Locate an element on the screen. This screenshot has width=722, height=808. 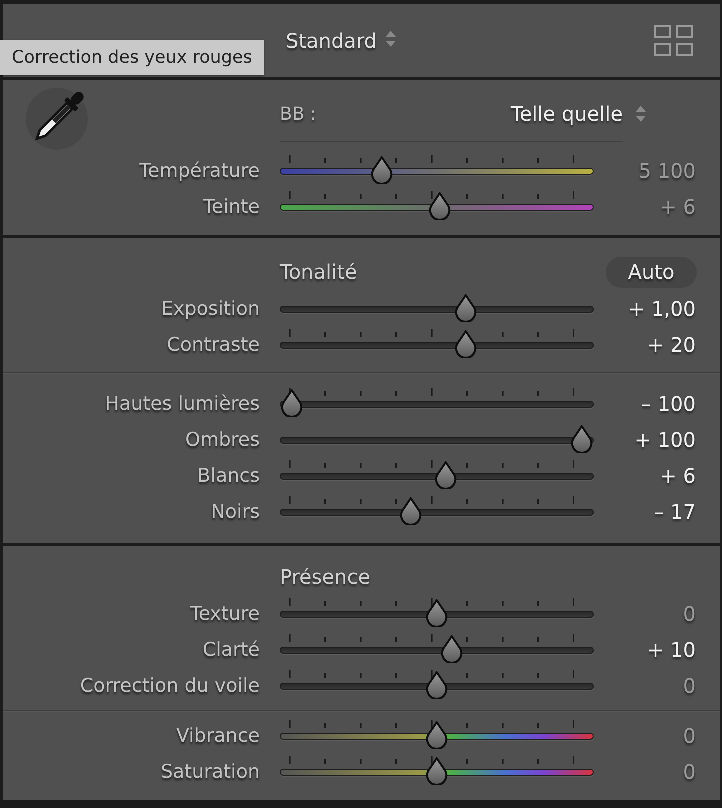
slider-label: Exposition is located at coordinates (210, 309).